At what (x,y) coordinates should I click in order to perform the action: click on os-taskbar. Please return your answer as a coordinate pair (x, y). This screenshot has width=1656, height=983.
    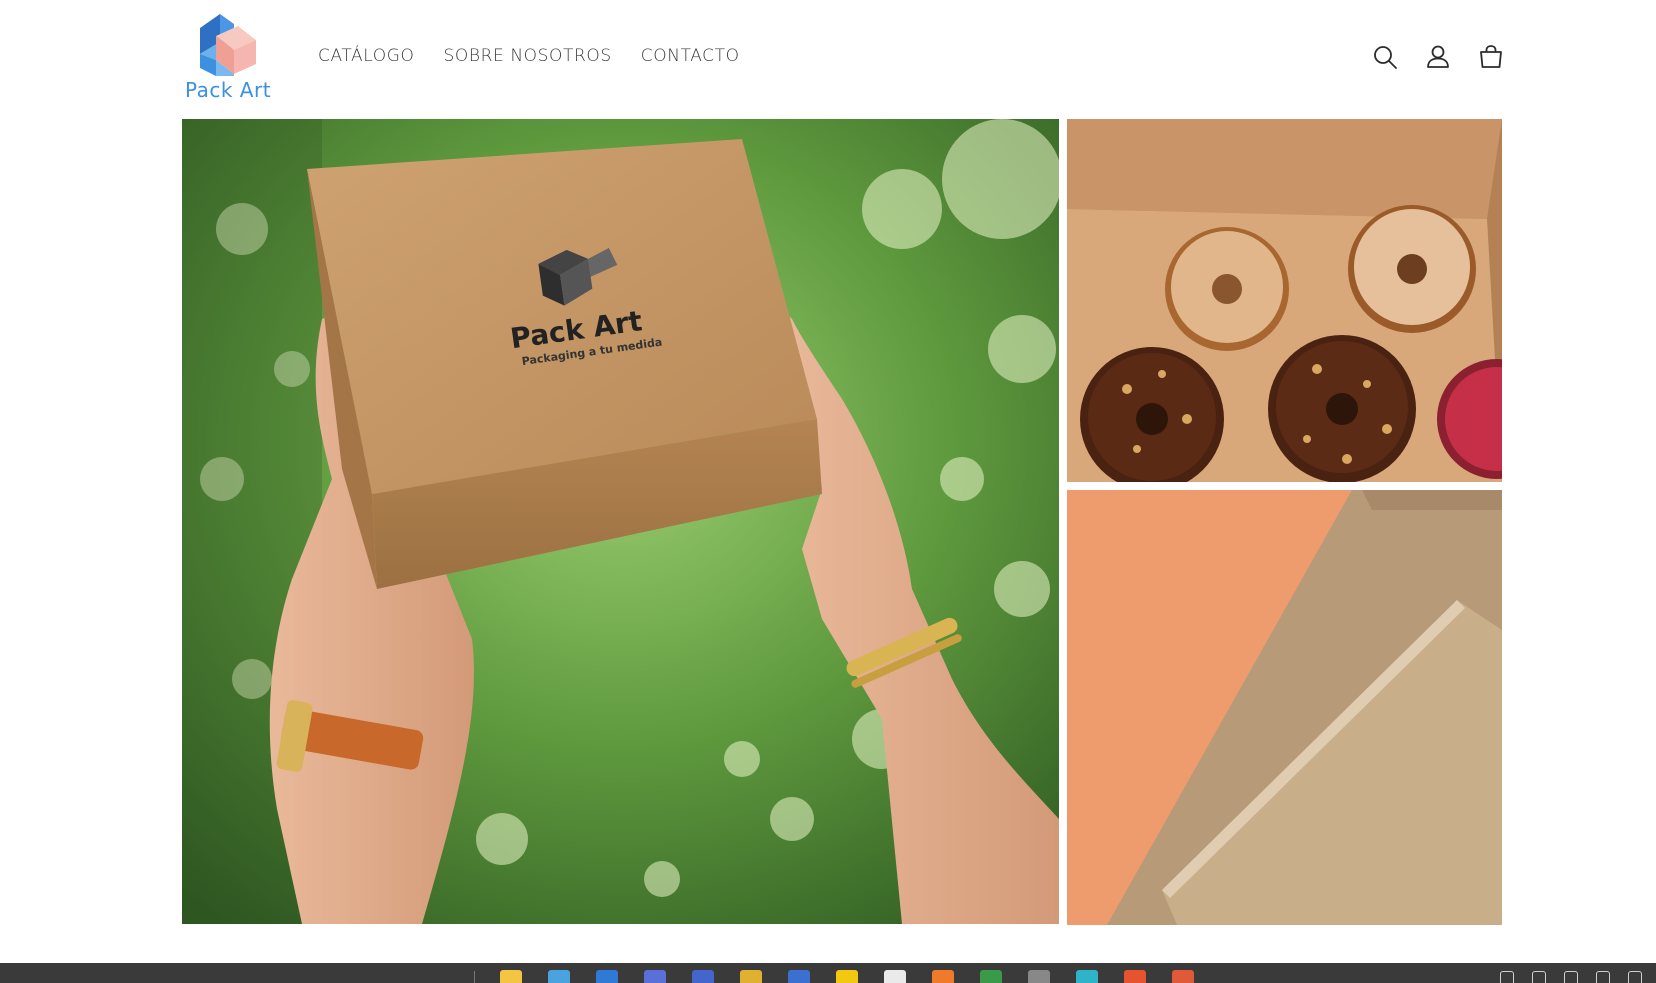
    Looking at the image, I should click on (828, 973).